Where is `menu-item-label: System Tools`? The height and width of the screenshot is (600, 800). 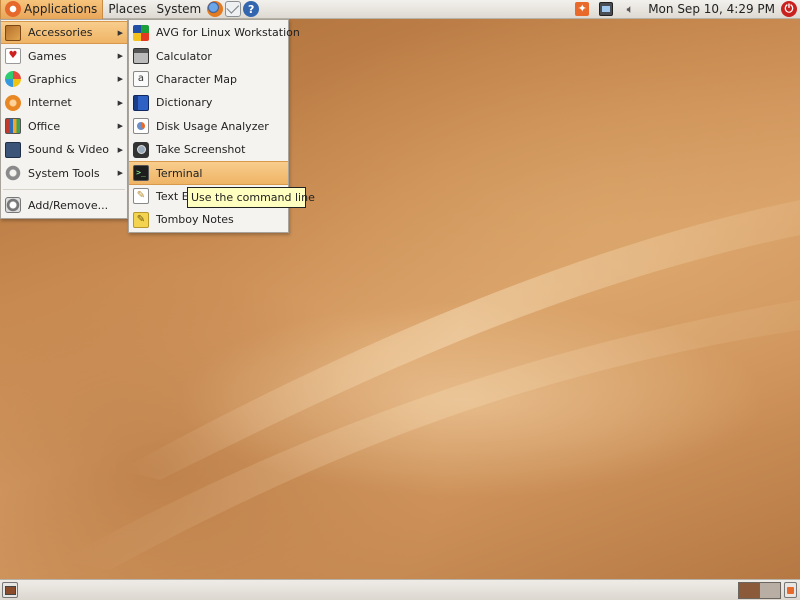
menu-item-label: System Tools is located at coordinates (64, 173).